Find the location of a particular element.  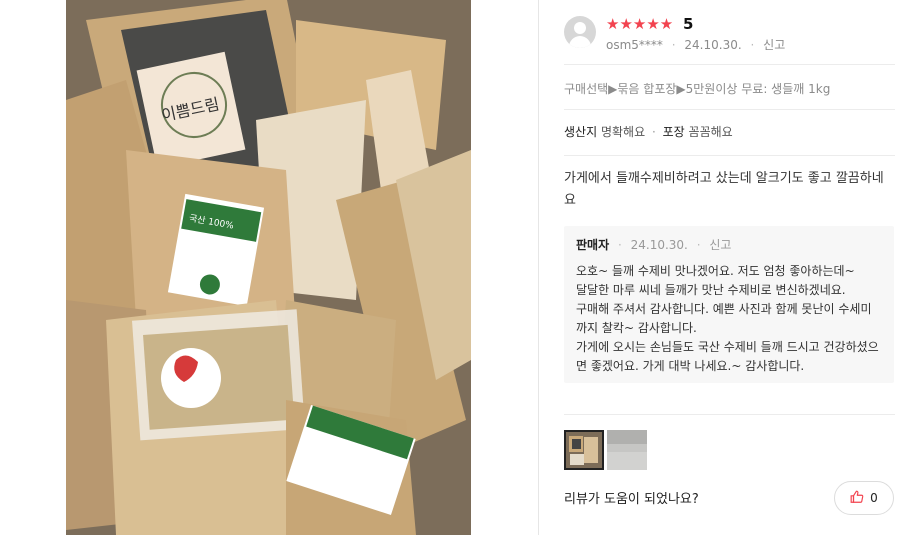

review-date: 24.10.30. is located at coordinates (713, 45).